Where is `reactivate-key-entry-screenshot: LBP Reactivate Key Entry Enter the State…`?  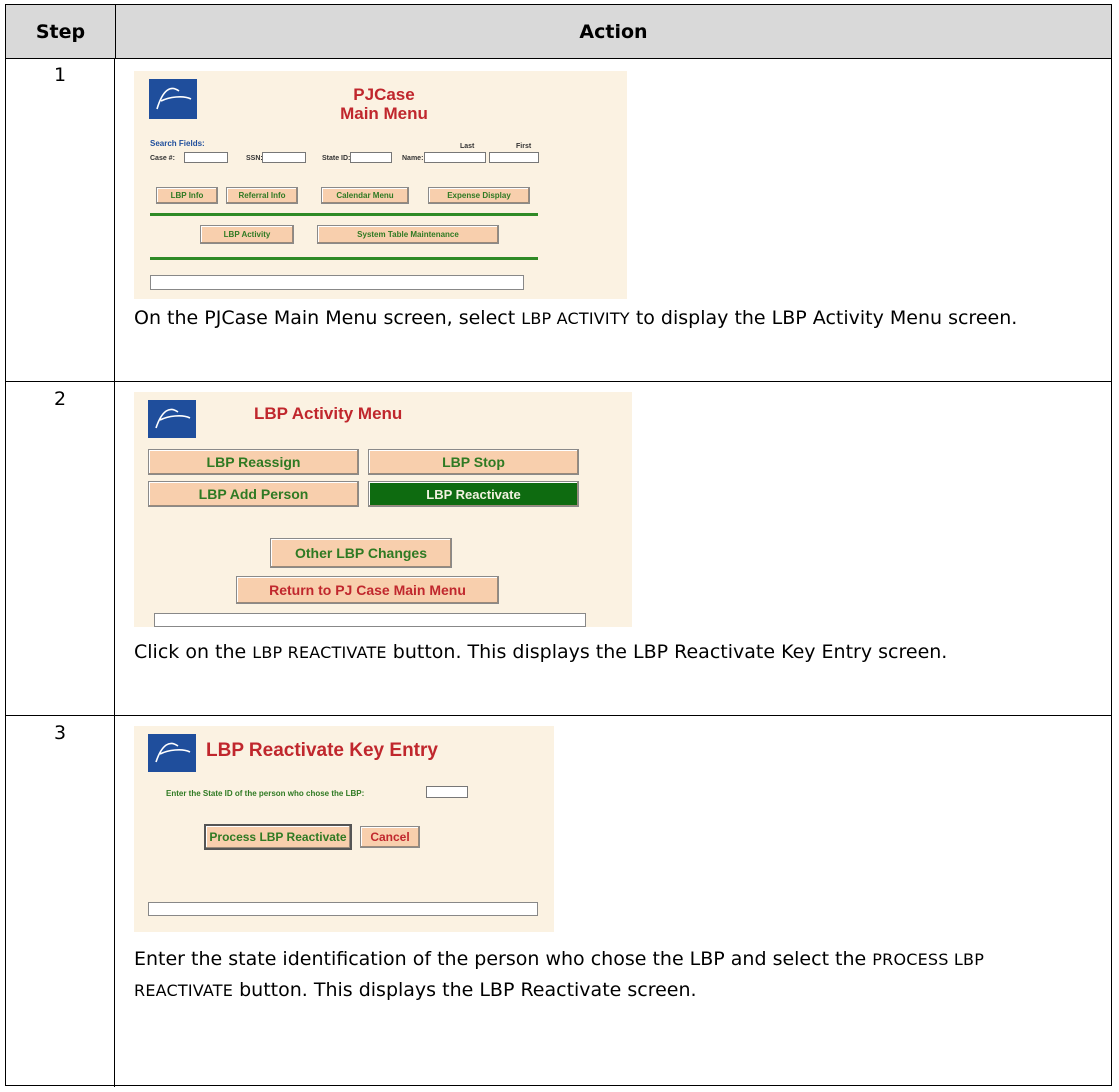 reactivate-key-entry-screenshot: LBP Reactivate Key Entry Enter the State… is located at coordinates (344, 829).